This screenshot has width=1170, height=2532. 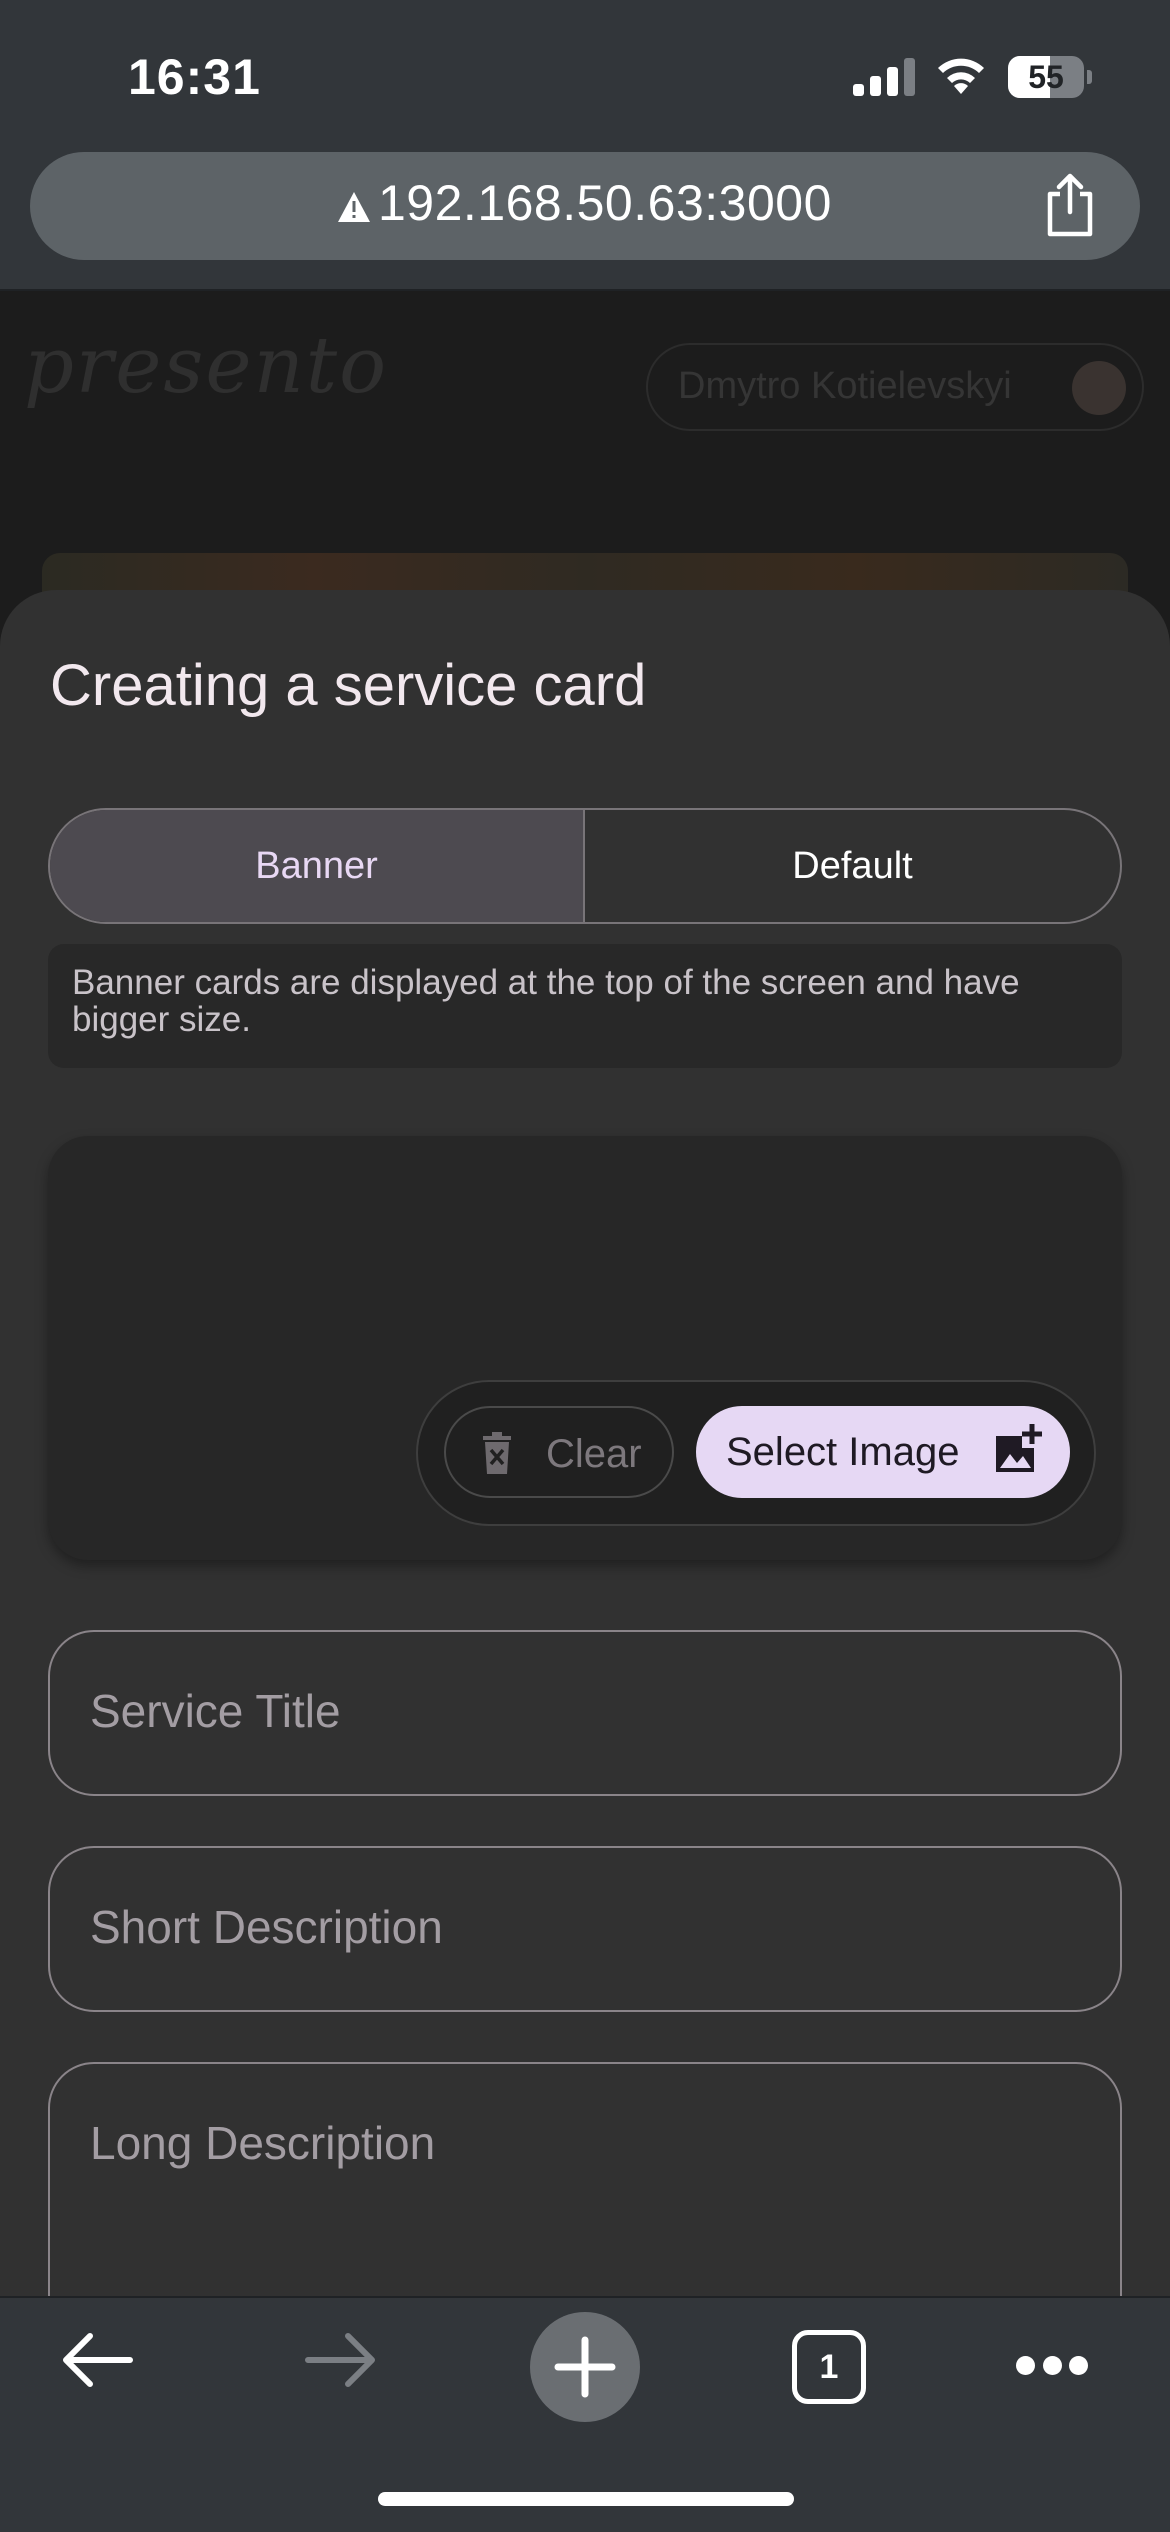 I want to click on delete-icon, so click(x=497, y=1453).